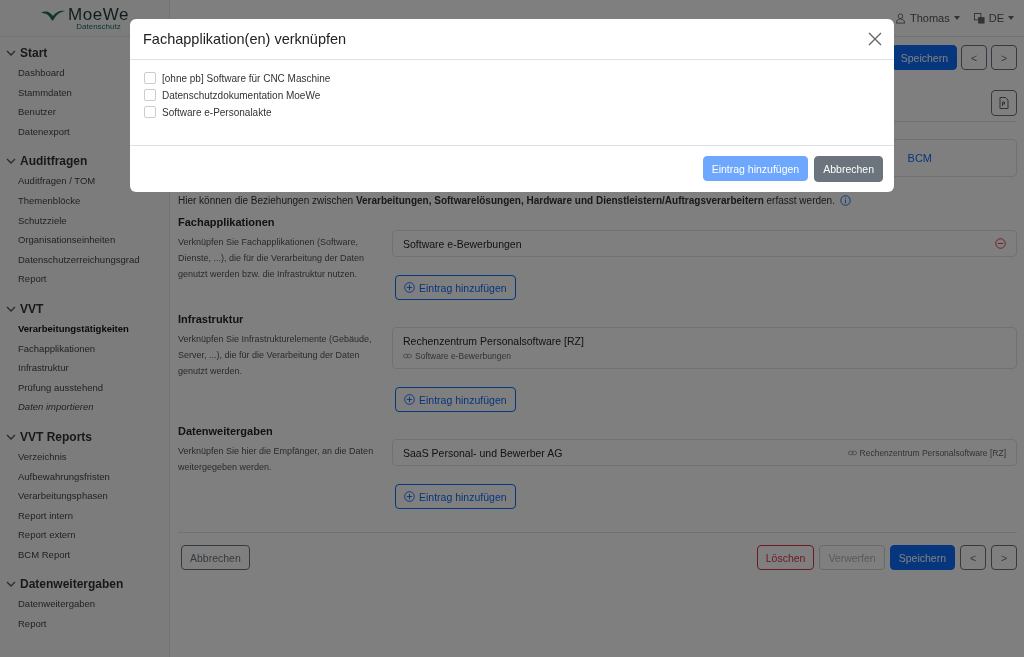 Image resolution: width=1024 pixels, height=657 pixels. I want to click on chevron-icon, so click(11, 53).